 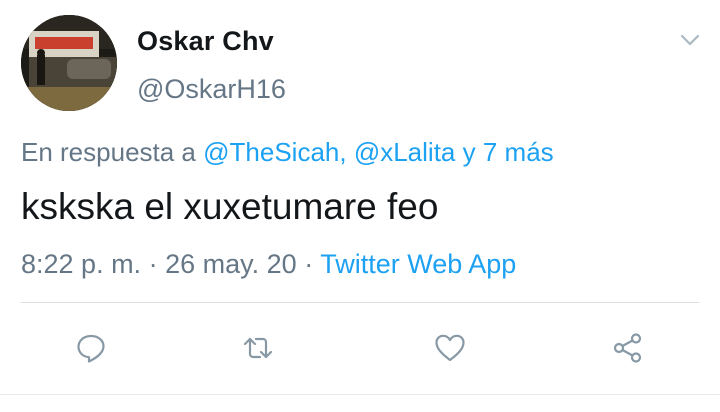 I want to click on tweet-time: 8:22 p. m., so click(x=81, y=264).